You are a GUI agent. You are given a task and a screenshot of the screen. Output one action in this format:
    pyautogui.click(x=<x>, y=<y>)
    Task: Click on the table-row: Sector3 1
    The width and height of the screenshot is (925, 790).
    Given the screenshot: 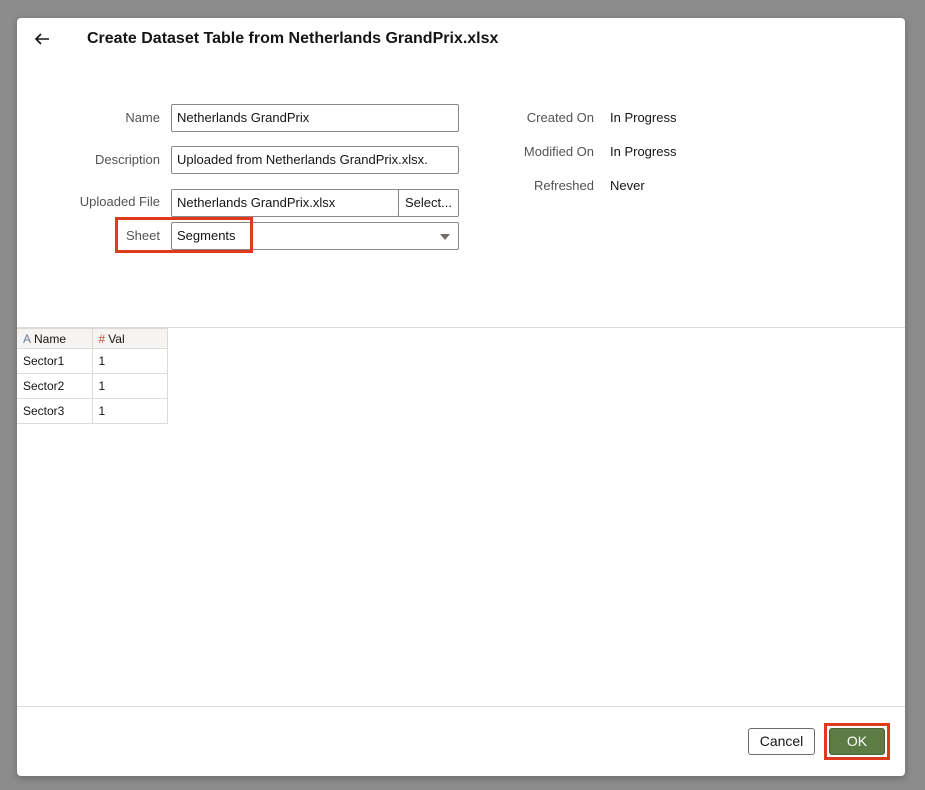 What is the action you would take?
    pyautogui.click(x=92, y=411)
    